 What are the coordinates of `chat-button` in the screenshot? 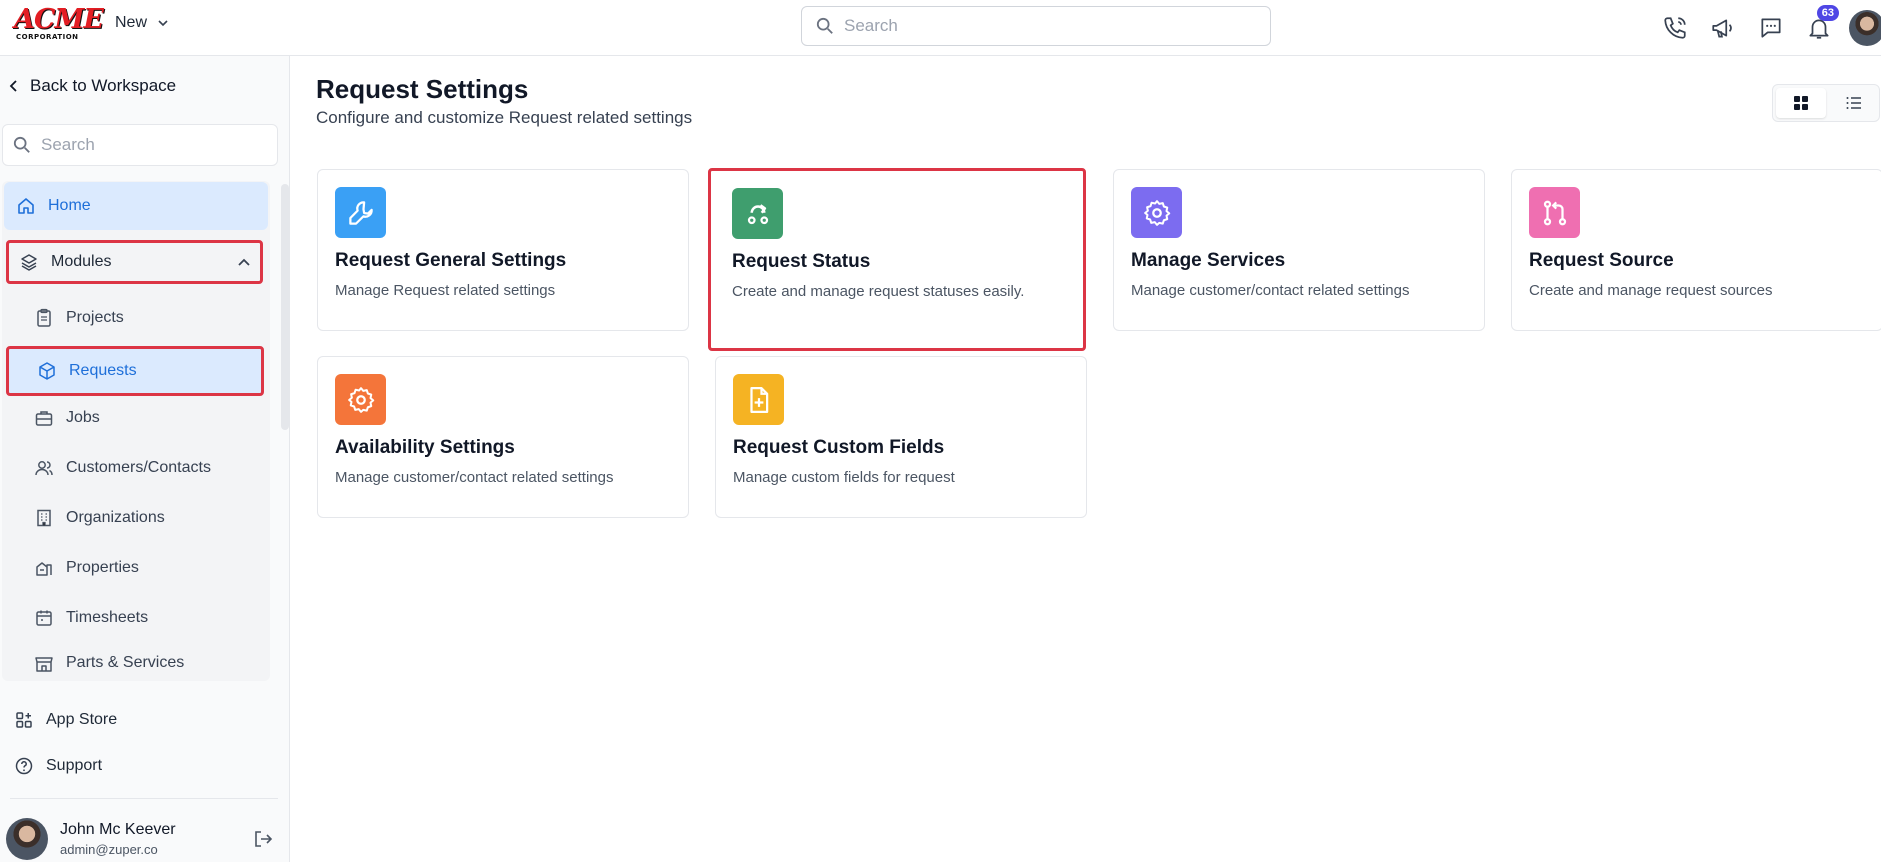 It's located at (1771, 28).